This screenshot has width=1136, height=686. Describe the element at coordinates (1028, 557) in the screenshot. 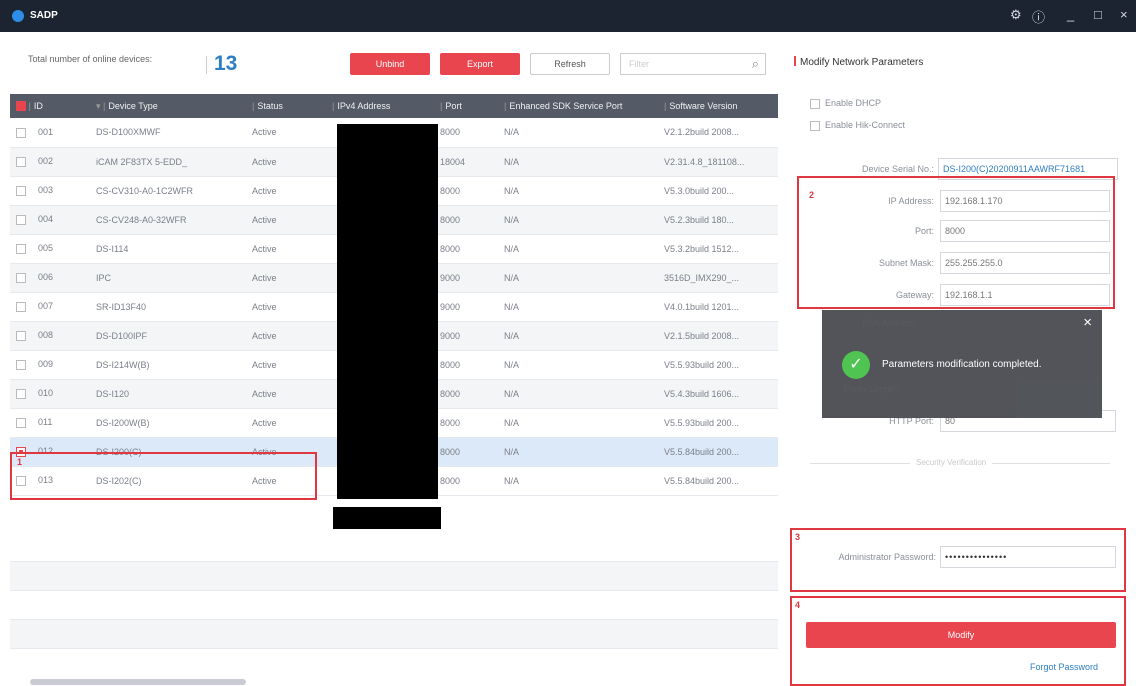

I see `admin-password-field: •••••••••••••••` at that location.